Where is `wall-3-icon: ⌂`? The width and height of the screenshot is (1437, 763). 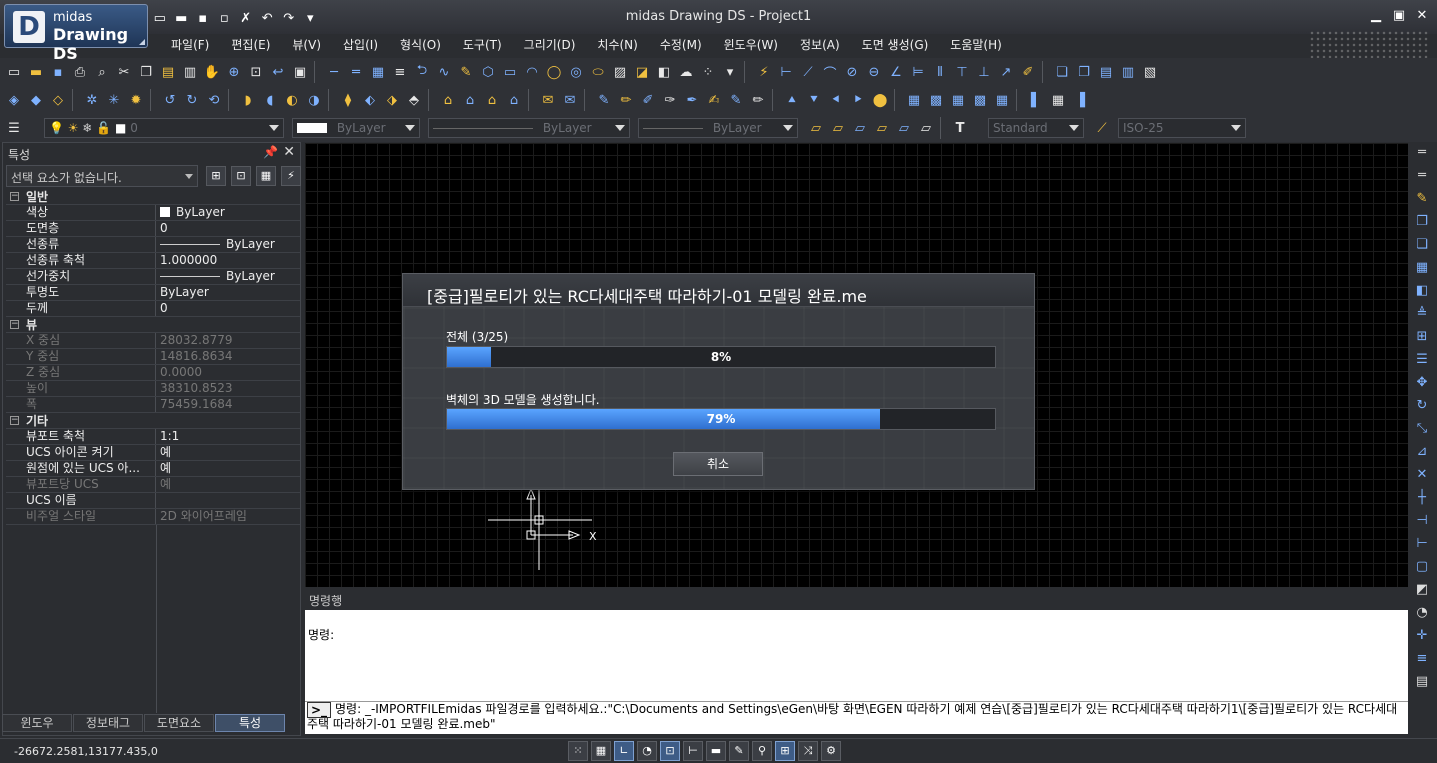
wall-3-icon: ⌂ is located at coordinates (492, 100).